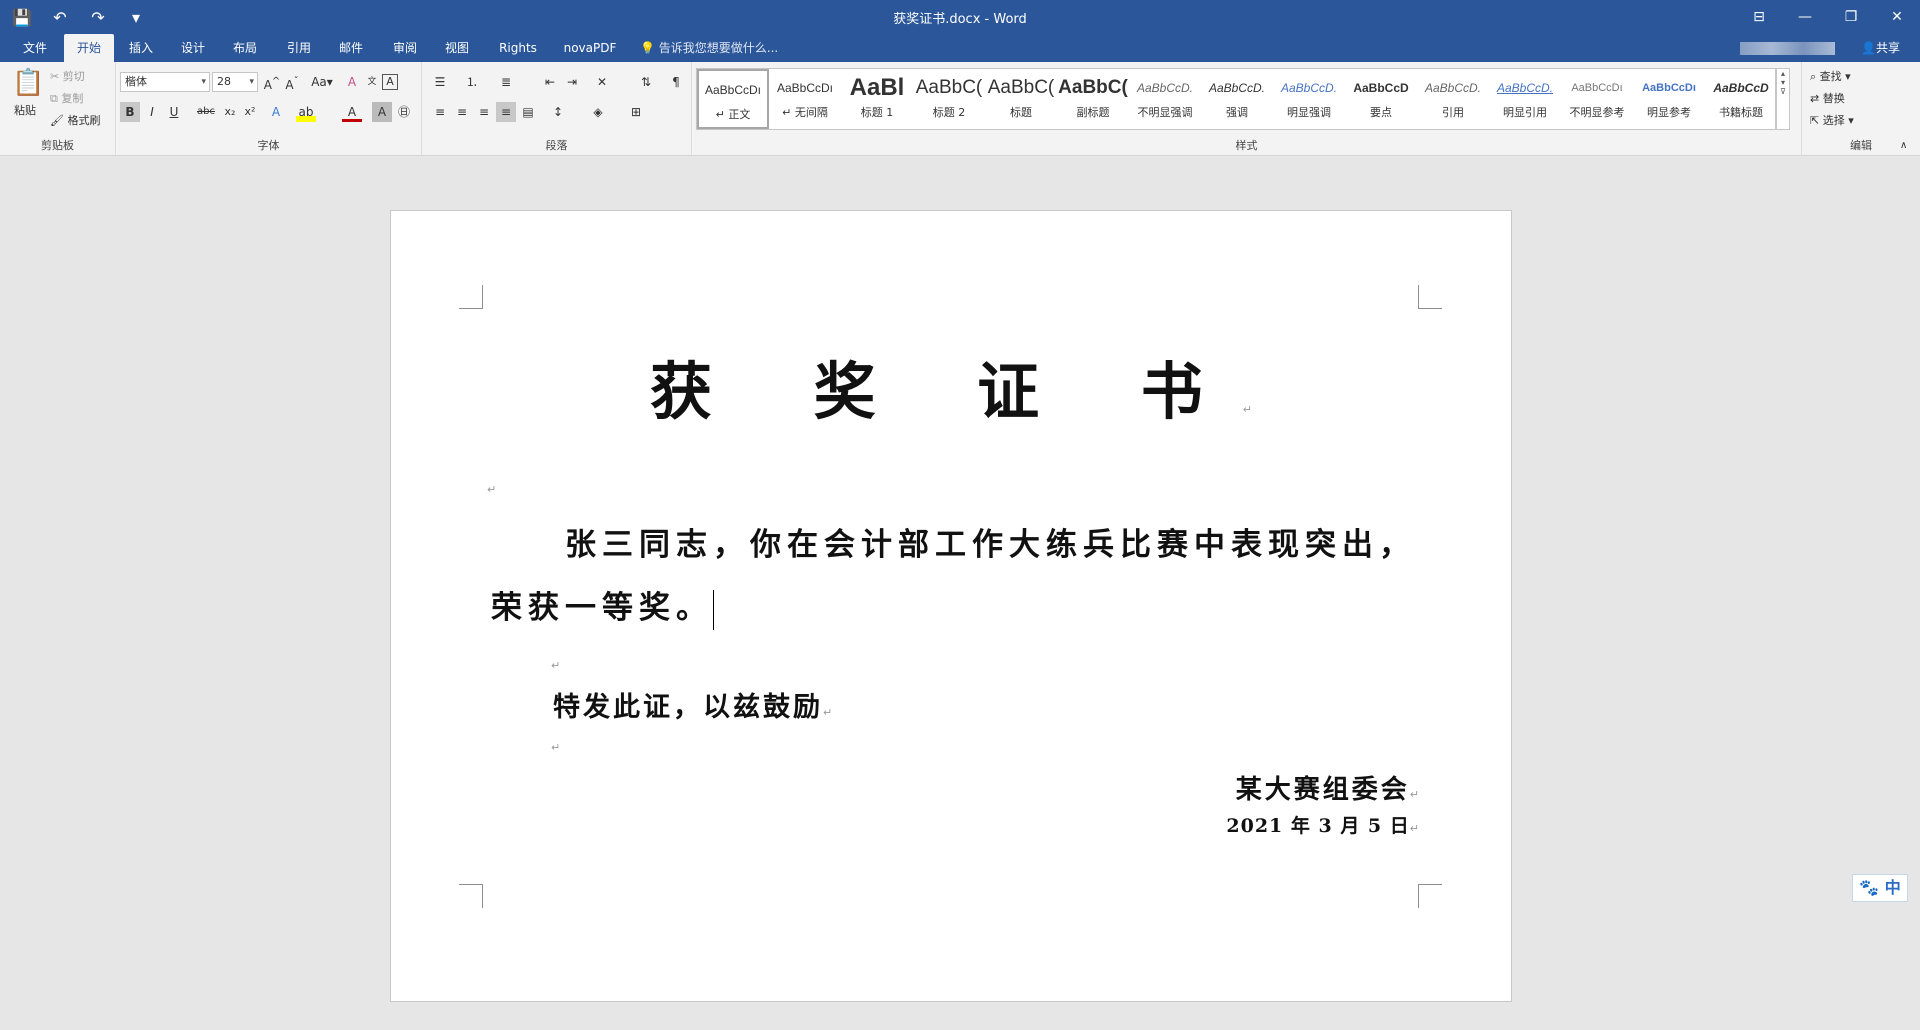 Image resolution: width=1920 pixels, height=1030 pixels. I want to click on restore-button: ❐, so click(1851, 17).